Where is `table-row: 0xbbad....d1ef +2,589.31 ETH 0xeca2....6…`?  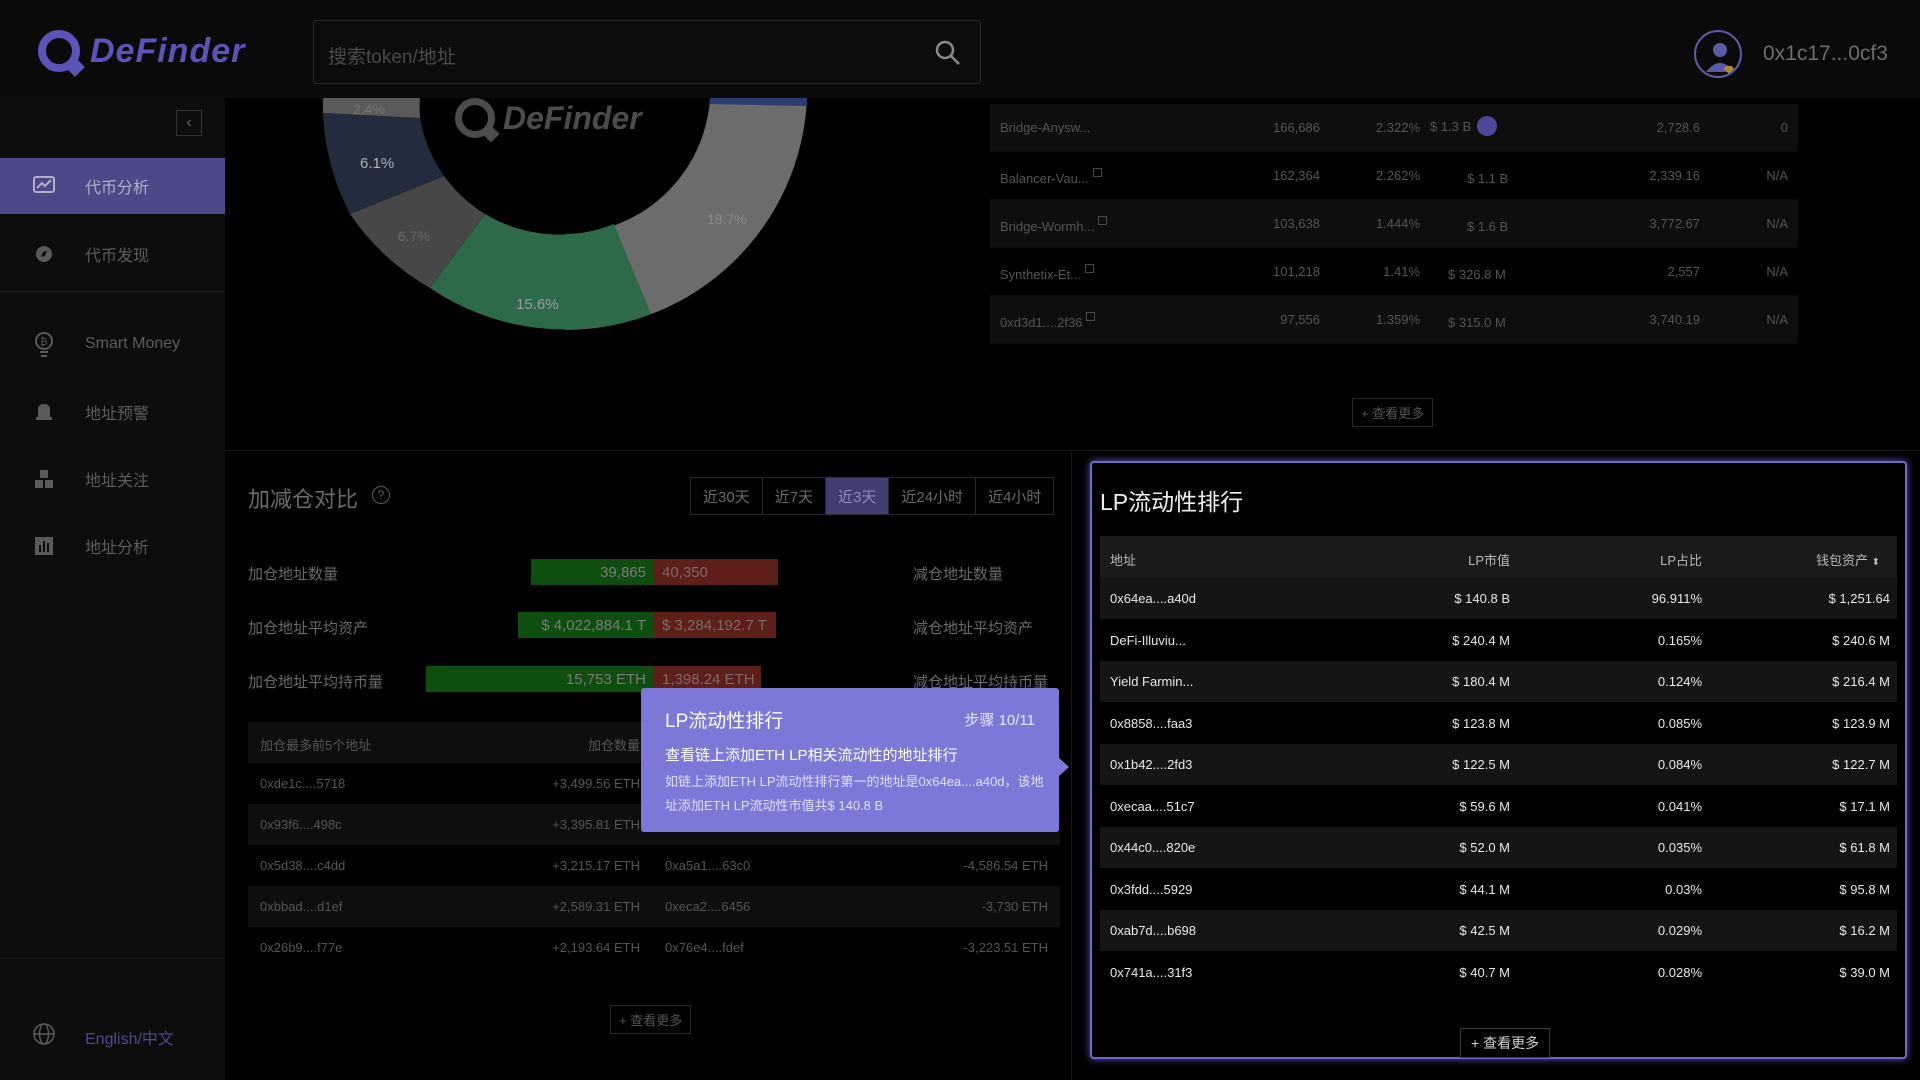 table-row: 0xbbad....d1ef +2,589.31 ETH 0xeca2....6… is located at coordinates (654, 906).